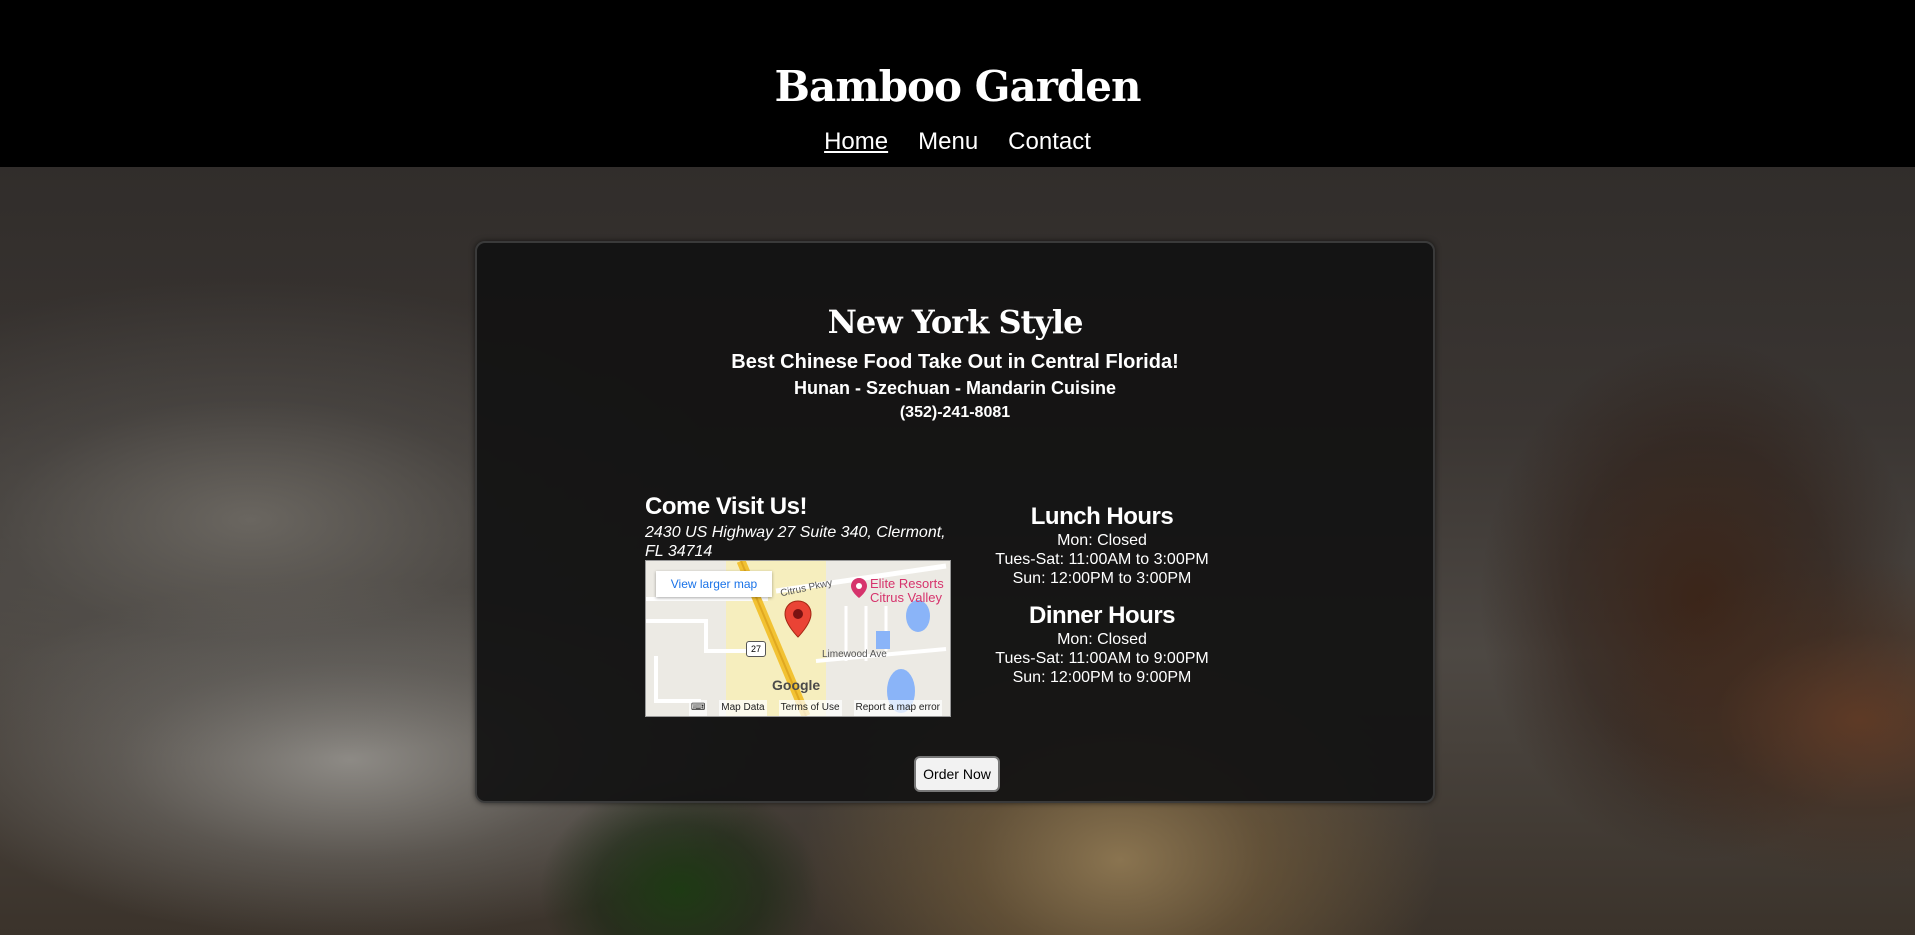  Describe the element at coordinates (698, 708) in the screenshot. I see `keyboard-icon: ⌨` at that location.